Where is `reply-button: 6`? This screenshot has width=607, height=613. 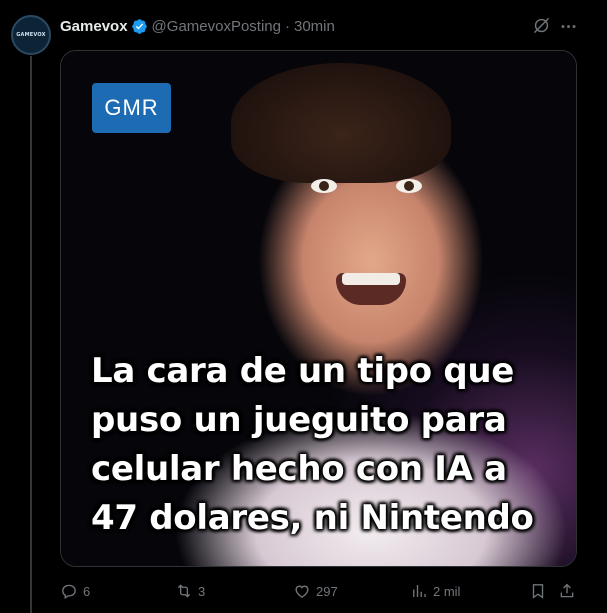
reply-button: 6 is located at coordinates (75, 591).